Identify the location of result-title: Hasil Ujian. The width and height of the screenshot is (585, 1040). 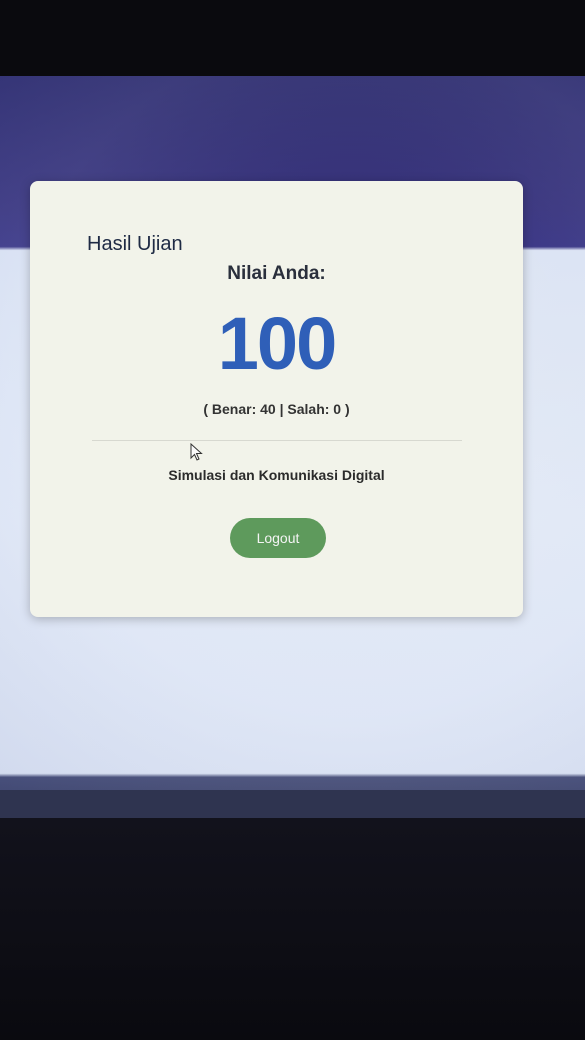
(135, 244).